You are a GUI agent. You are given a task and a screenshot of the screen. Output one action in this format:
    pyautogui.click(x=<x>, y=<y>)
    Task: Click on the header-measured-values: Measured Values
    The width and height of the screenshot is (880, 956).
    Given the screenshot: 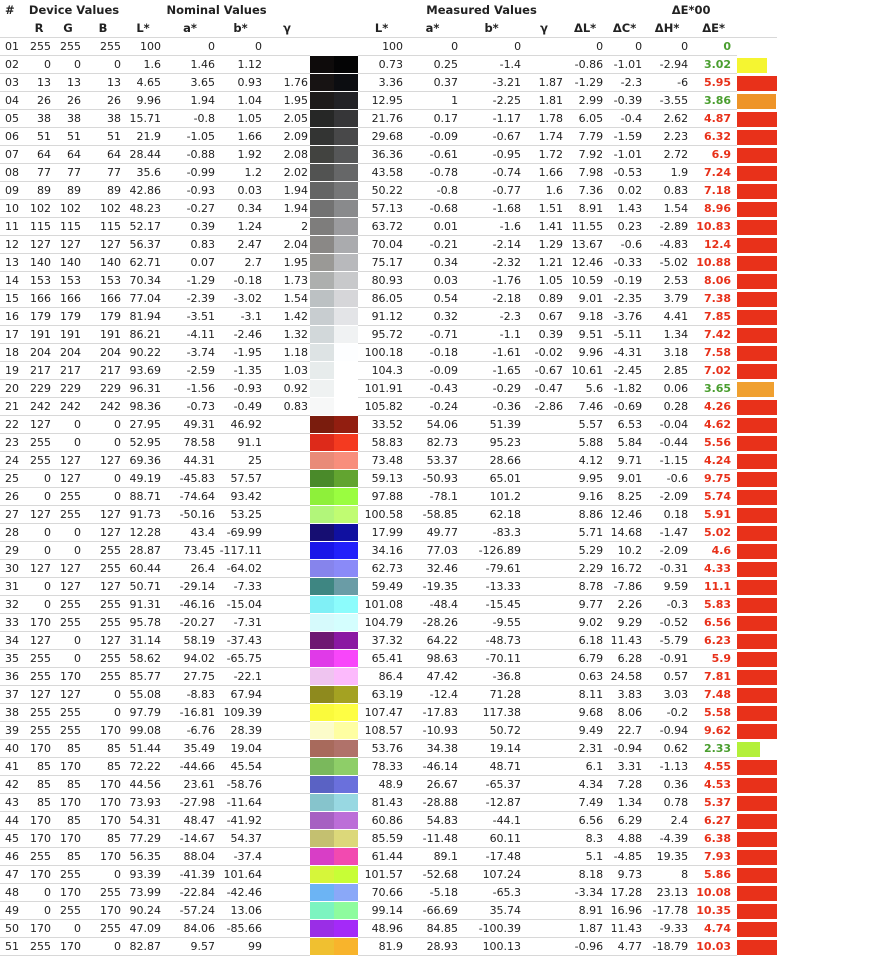 What is the action you would take?
    pyautogui.click(x=481, y=9)
    